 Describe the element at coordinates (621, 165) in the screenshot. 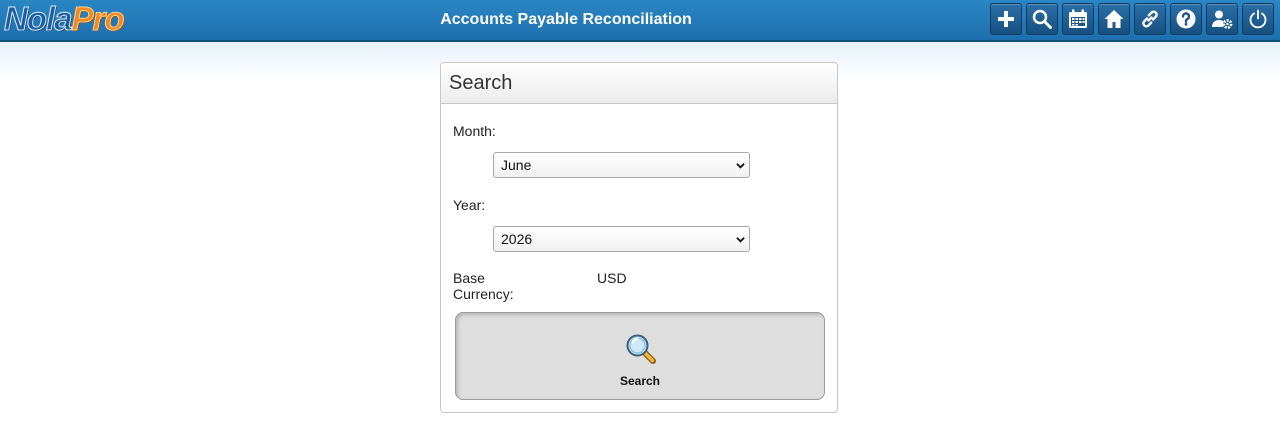

I see `month-select: June` at that location.